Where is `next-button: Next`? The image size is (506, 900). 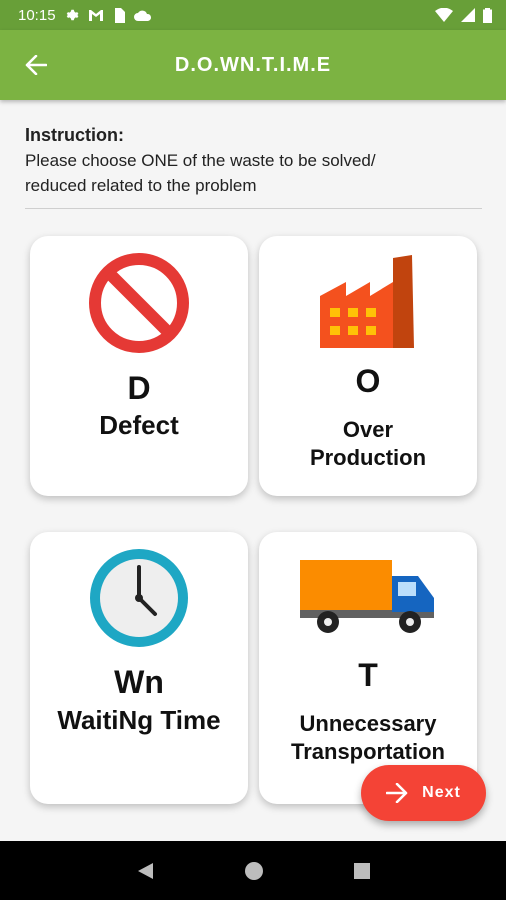
next-button: Next is located at coordinates (423, 793).